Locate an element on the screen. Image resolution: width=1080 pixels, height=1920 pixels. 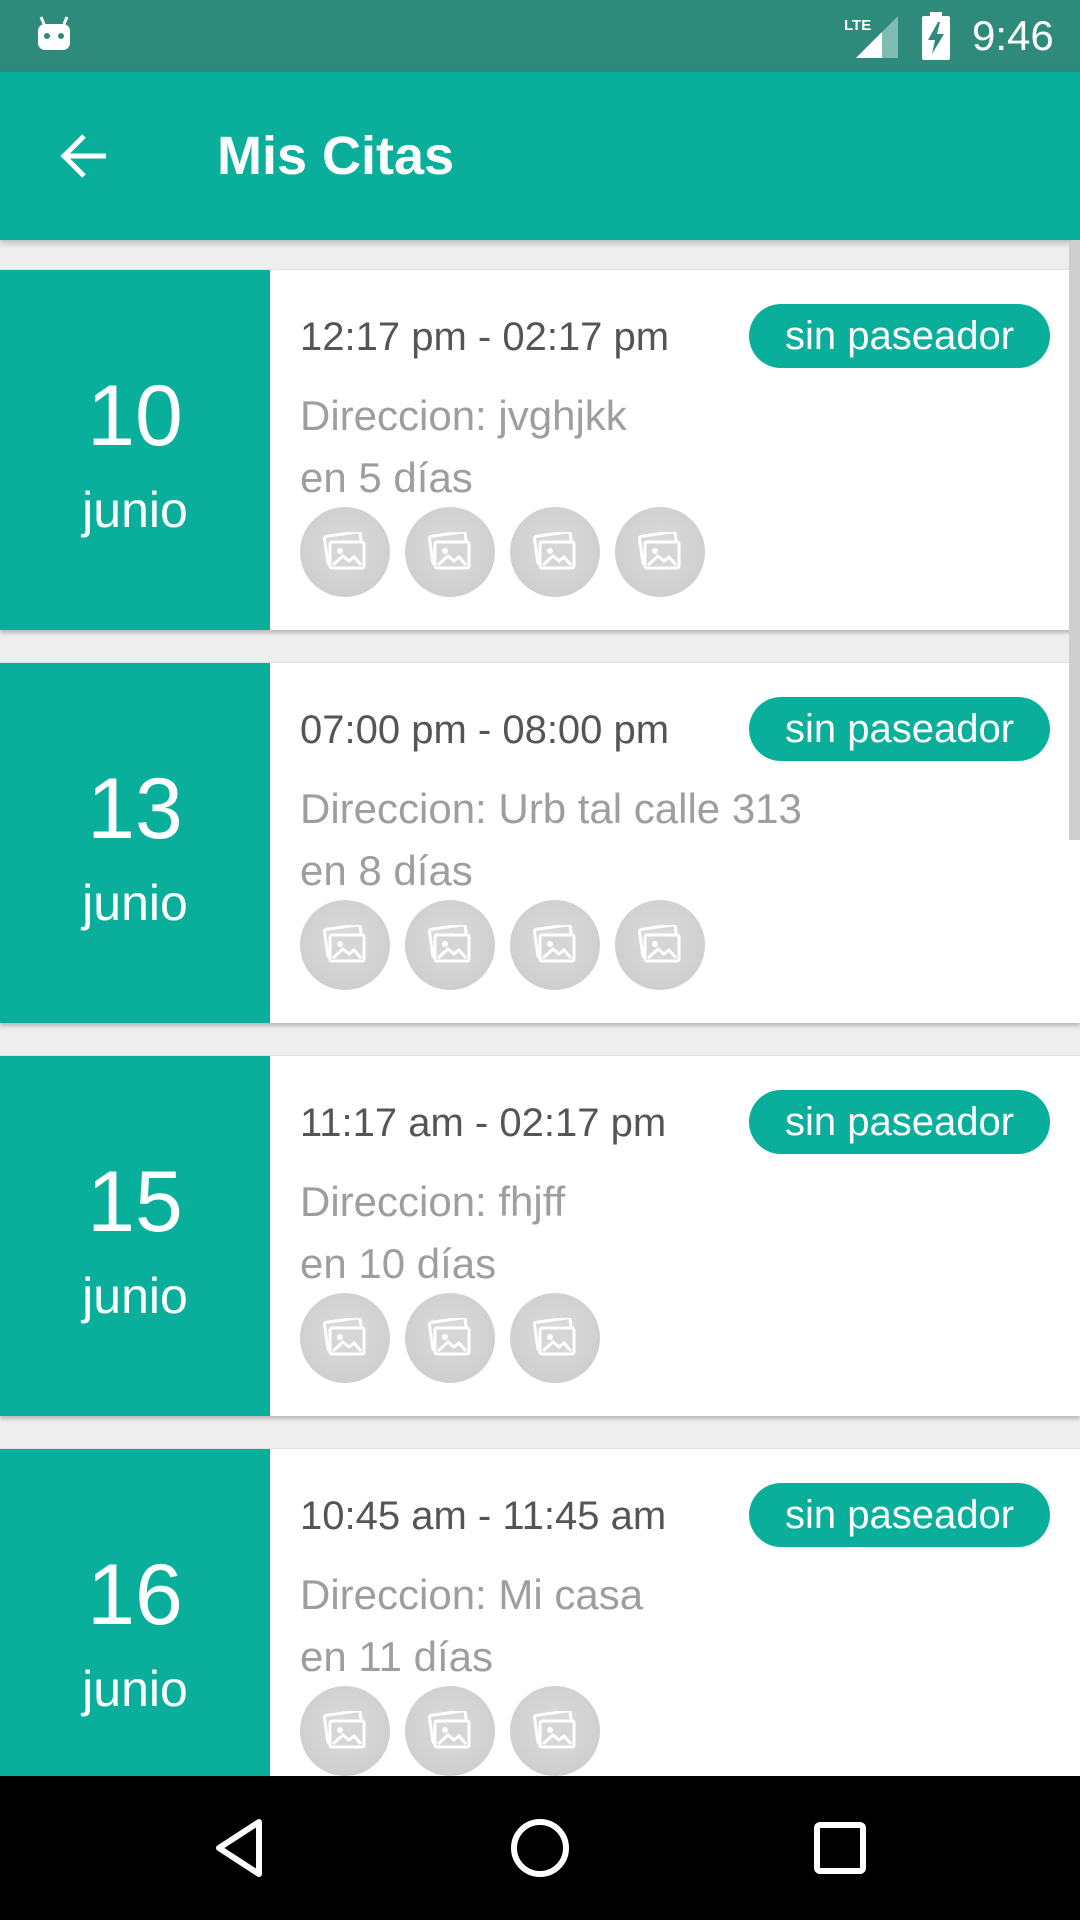
appointment-time: 11:17 am - 02:17 pm is located at coordinates (483, 1123).